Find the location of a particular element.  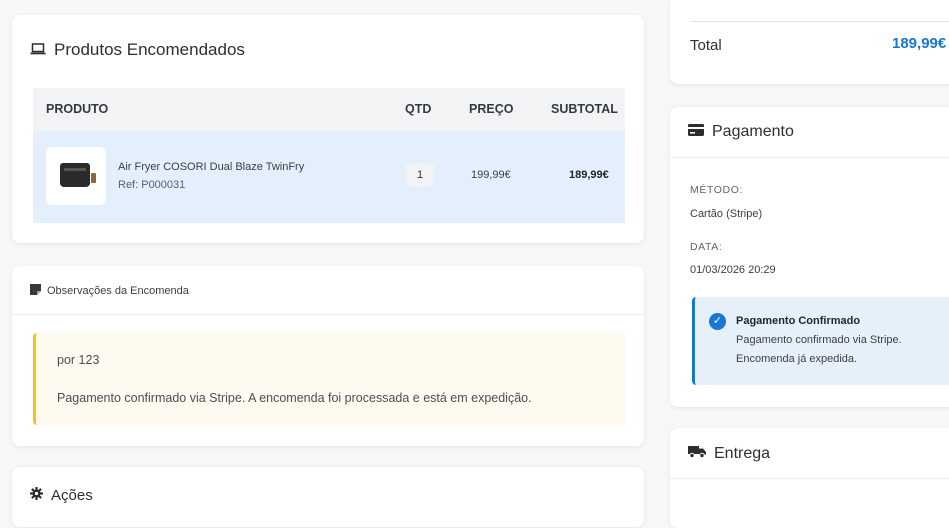

delivery-card-header: Entrega is located at coordinates (729, 454).